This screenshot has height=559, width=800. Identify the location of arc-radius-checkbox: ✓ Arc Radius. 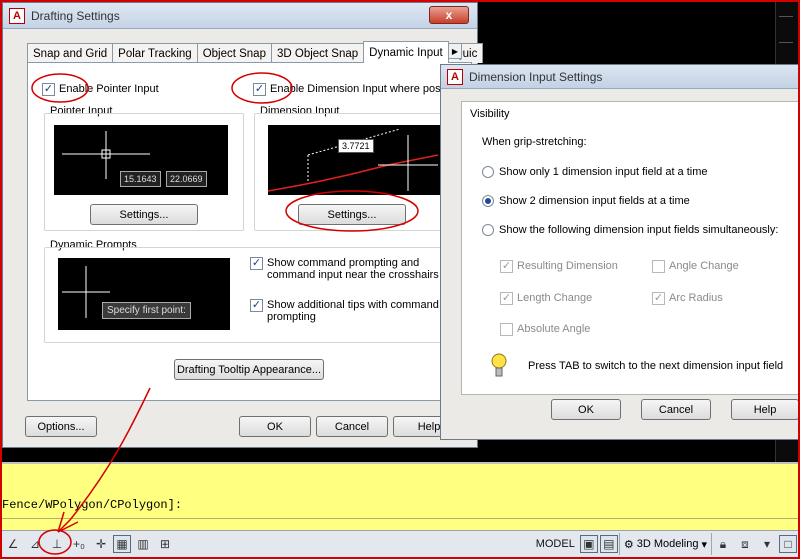
(687, 298).